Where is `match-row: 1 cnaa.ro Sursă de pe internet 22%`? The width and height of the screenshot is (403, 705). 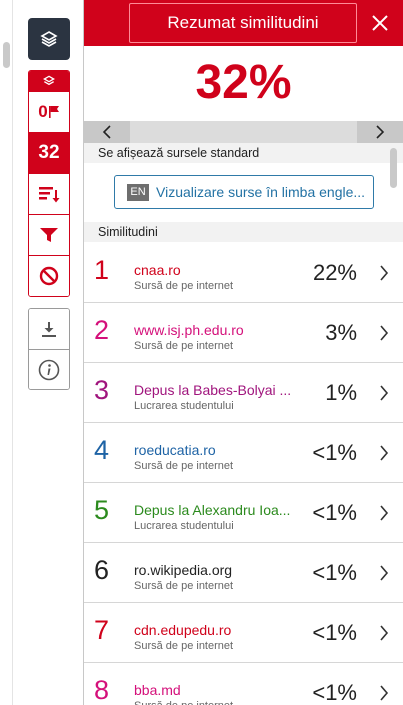
match-row: 1 cnaa.ro Sursă de pe internet 22% is located at coordinates (243, 273).